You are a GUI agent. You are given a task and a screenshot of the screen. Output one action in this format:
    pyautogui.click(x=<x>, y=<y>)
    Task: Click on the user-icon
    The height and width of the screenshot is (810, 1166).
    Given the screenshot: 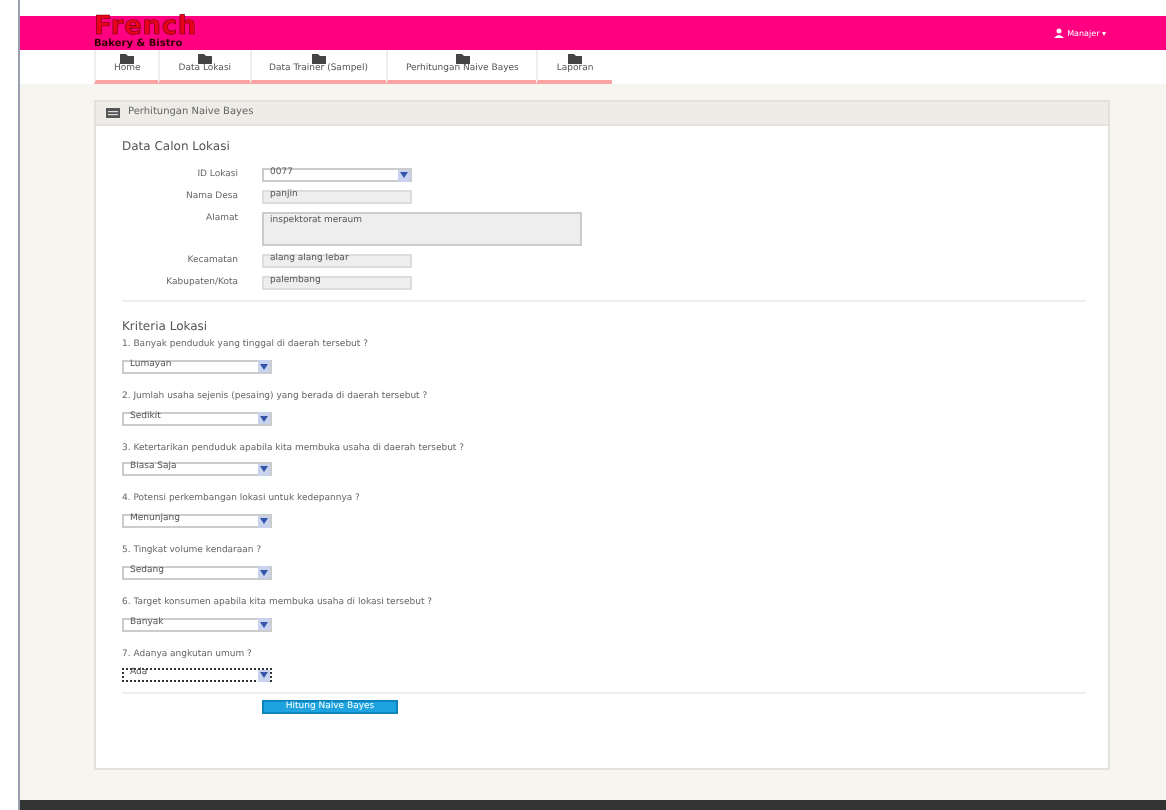 What is the action you would take?
    pyautogui.click(x=1058, y=33)
    